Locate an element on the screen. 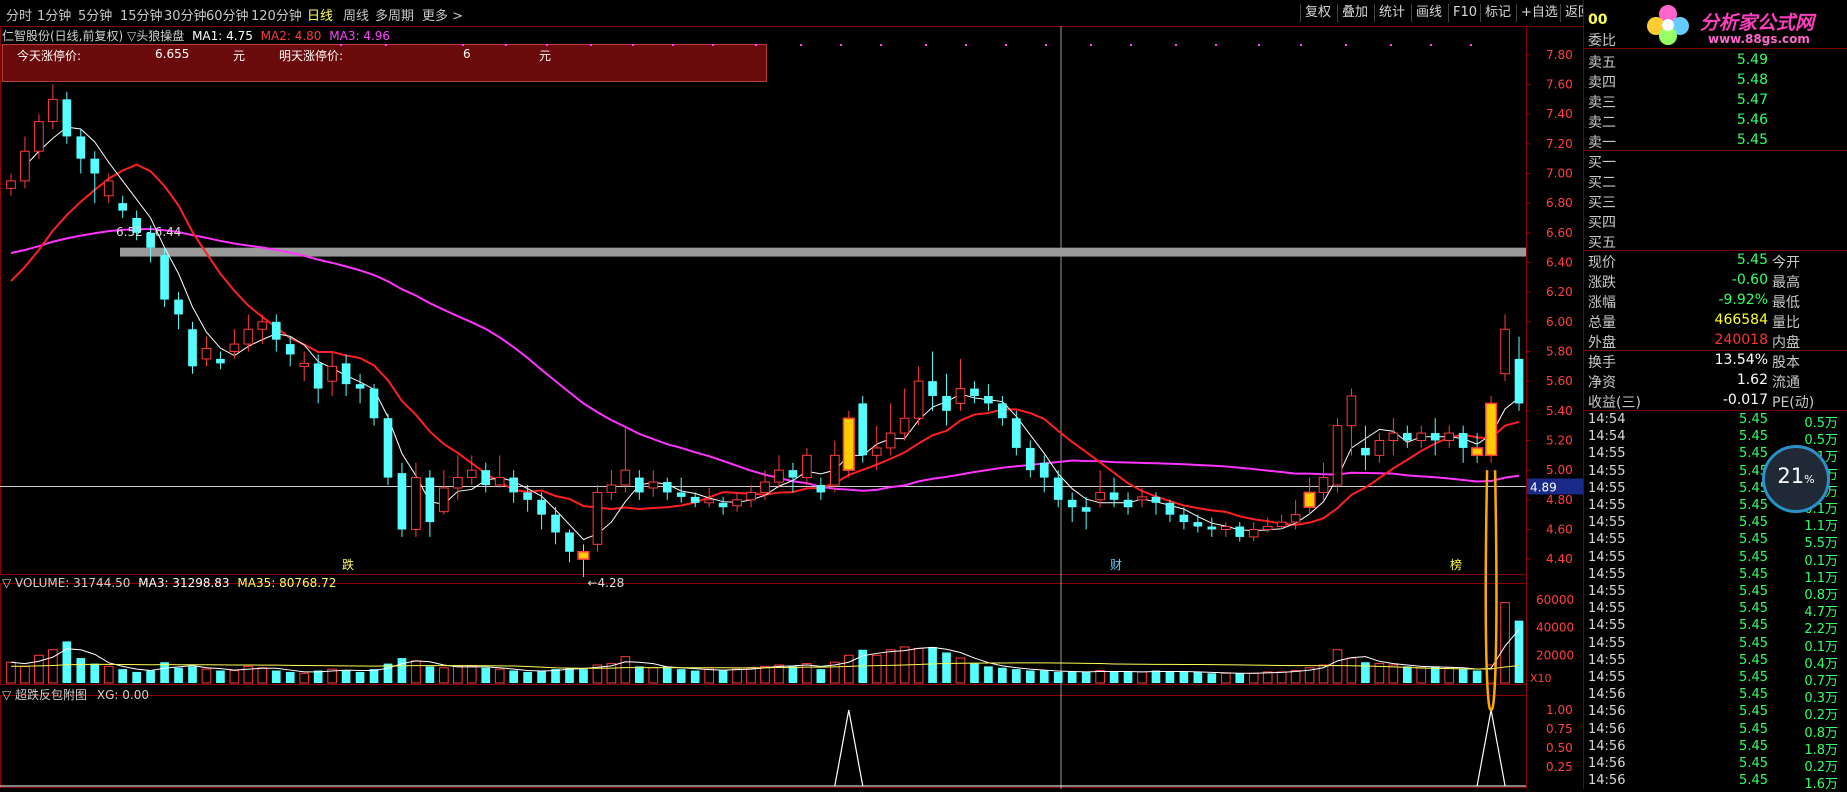 Image resolution: width=1847 pixels, height=792 pixels. period-tab-10: 更多 > is located at coordinates (442, 14).